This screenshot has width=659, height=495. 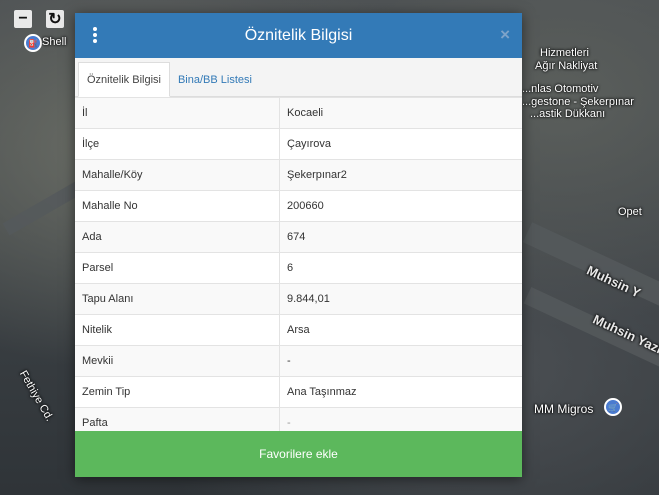 What do you see at coordinates (400, 144) in the screenshot?
I see `row-value: Çayırova` at bounding box center [400, 144].